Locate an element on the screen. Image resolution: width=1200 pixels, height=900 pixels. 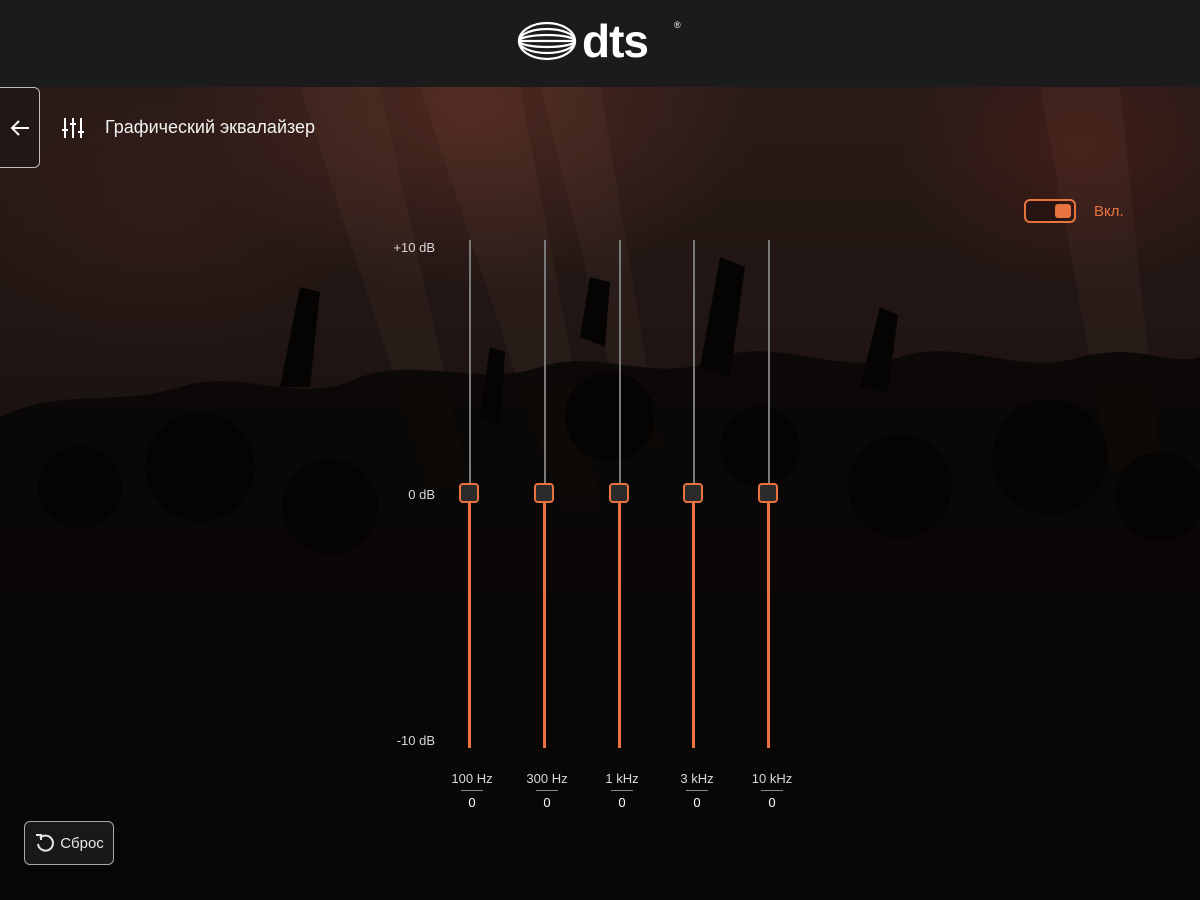
db-scale-top: +10 dB is located at coordinates (414, 247).